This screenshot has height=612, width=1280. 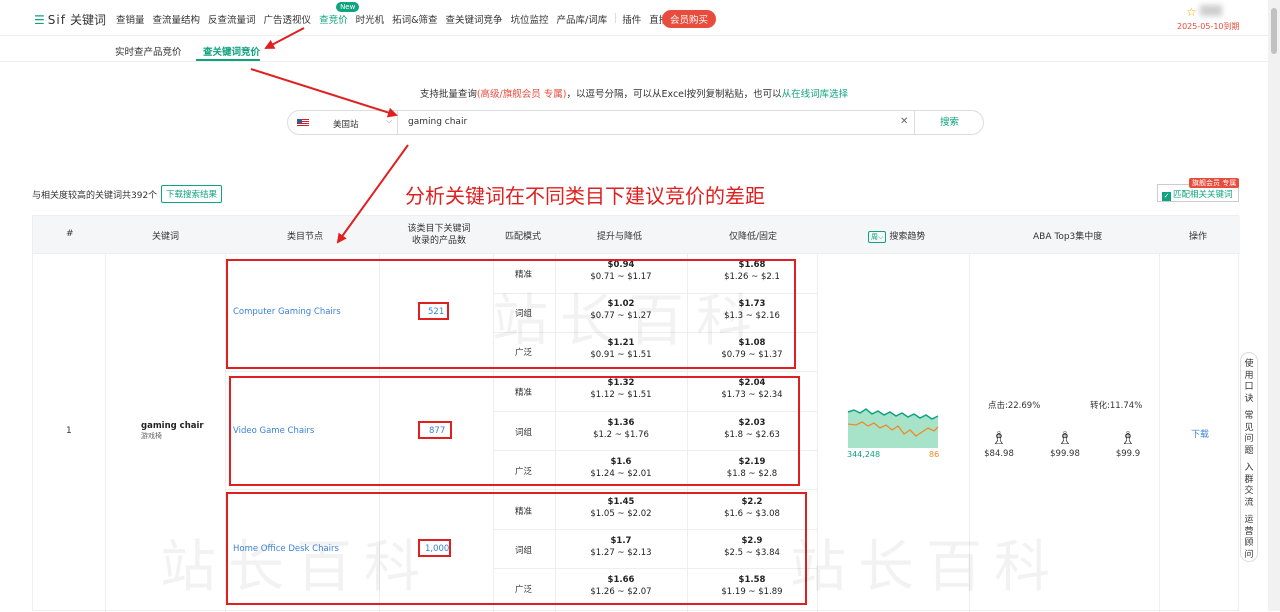 I want to click on download-results-button: 下载搜索结果, so click(x=192, y=194).